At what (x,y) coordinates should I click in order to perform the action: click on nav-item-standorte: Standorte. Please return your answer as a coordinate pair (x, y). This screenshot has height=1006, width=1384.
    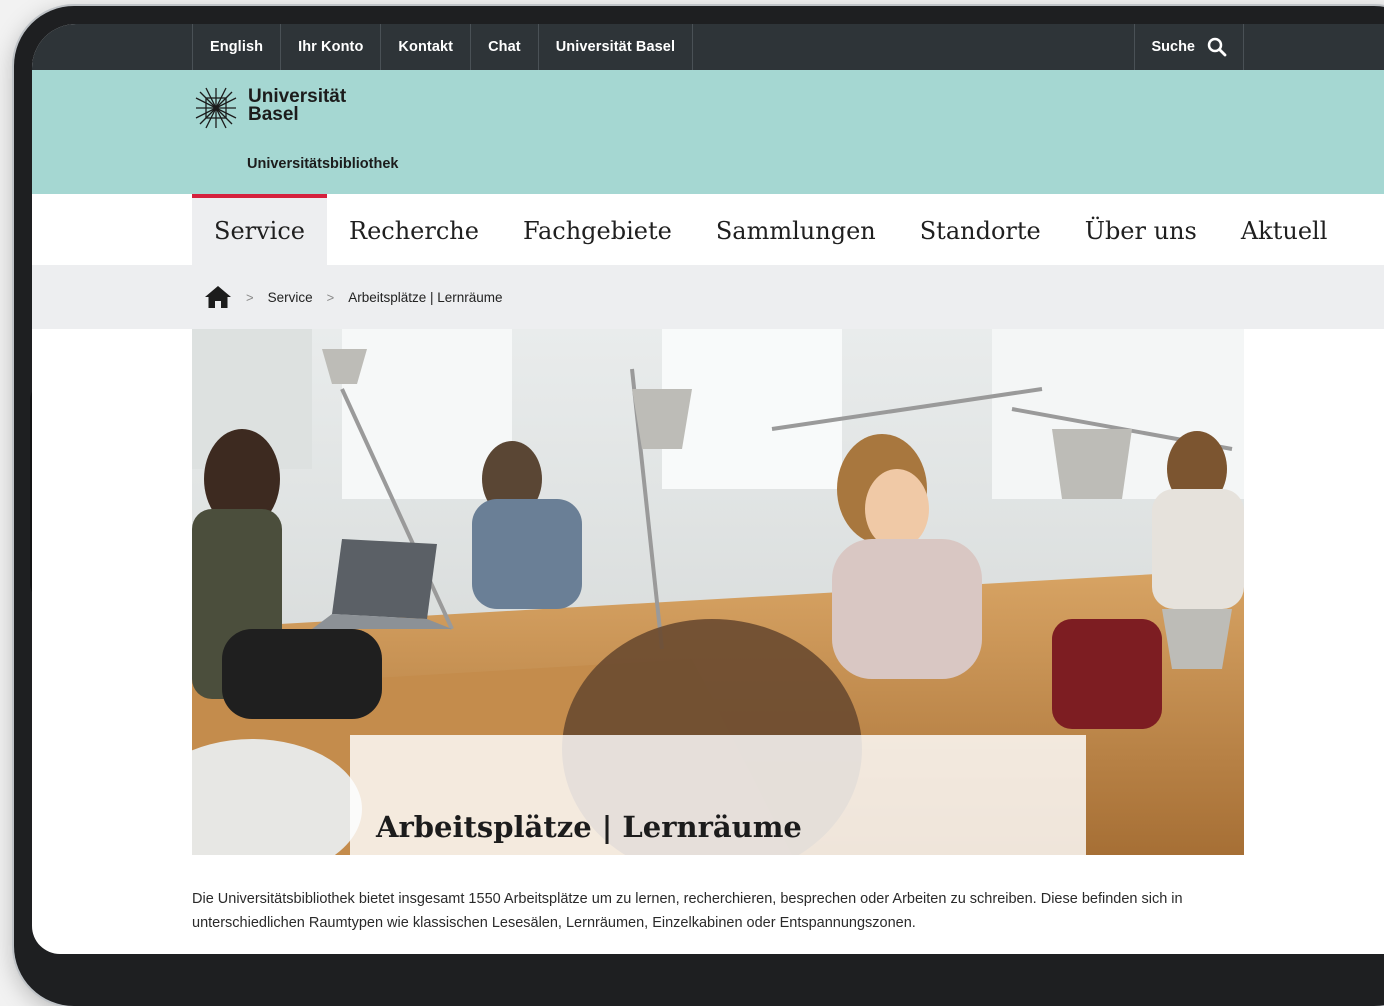
    Looking at the image, I should click on (980, 229).